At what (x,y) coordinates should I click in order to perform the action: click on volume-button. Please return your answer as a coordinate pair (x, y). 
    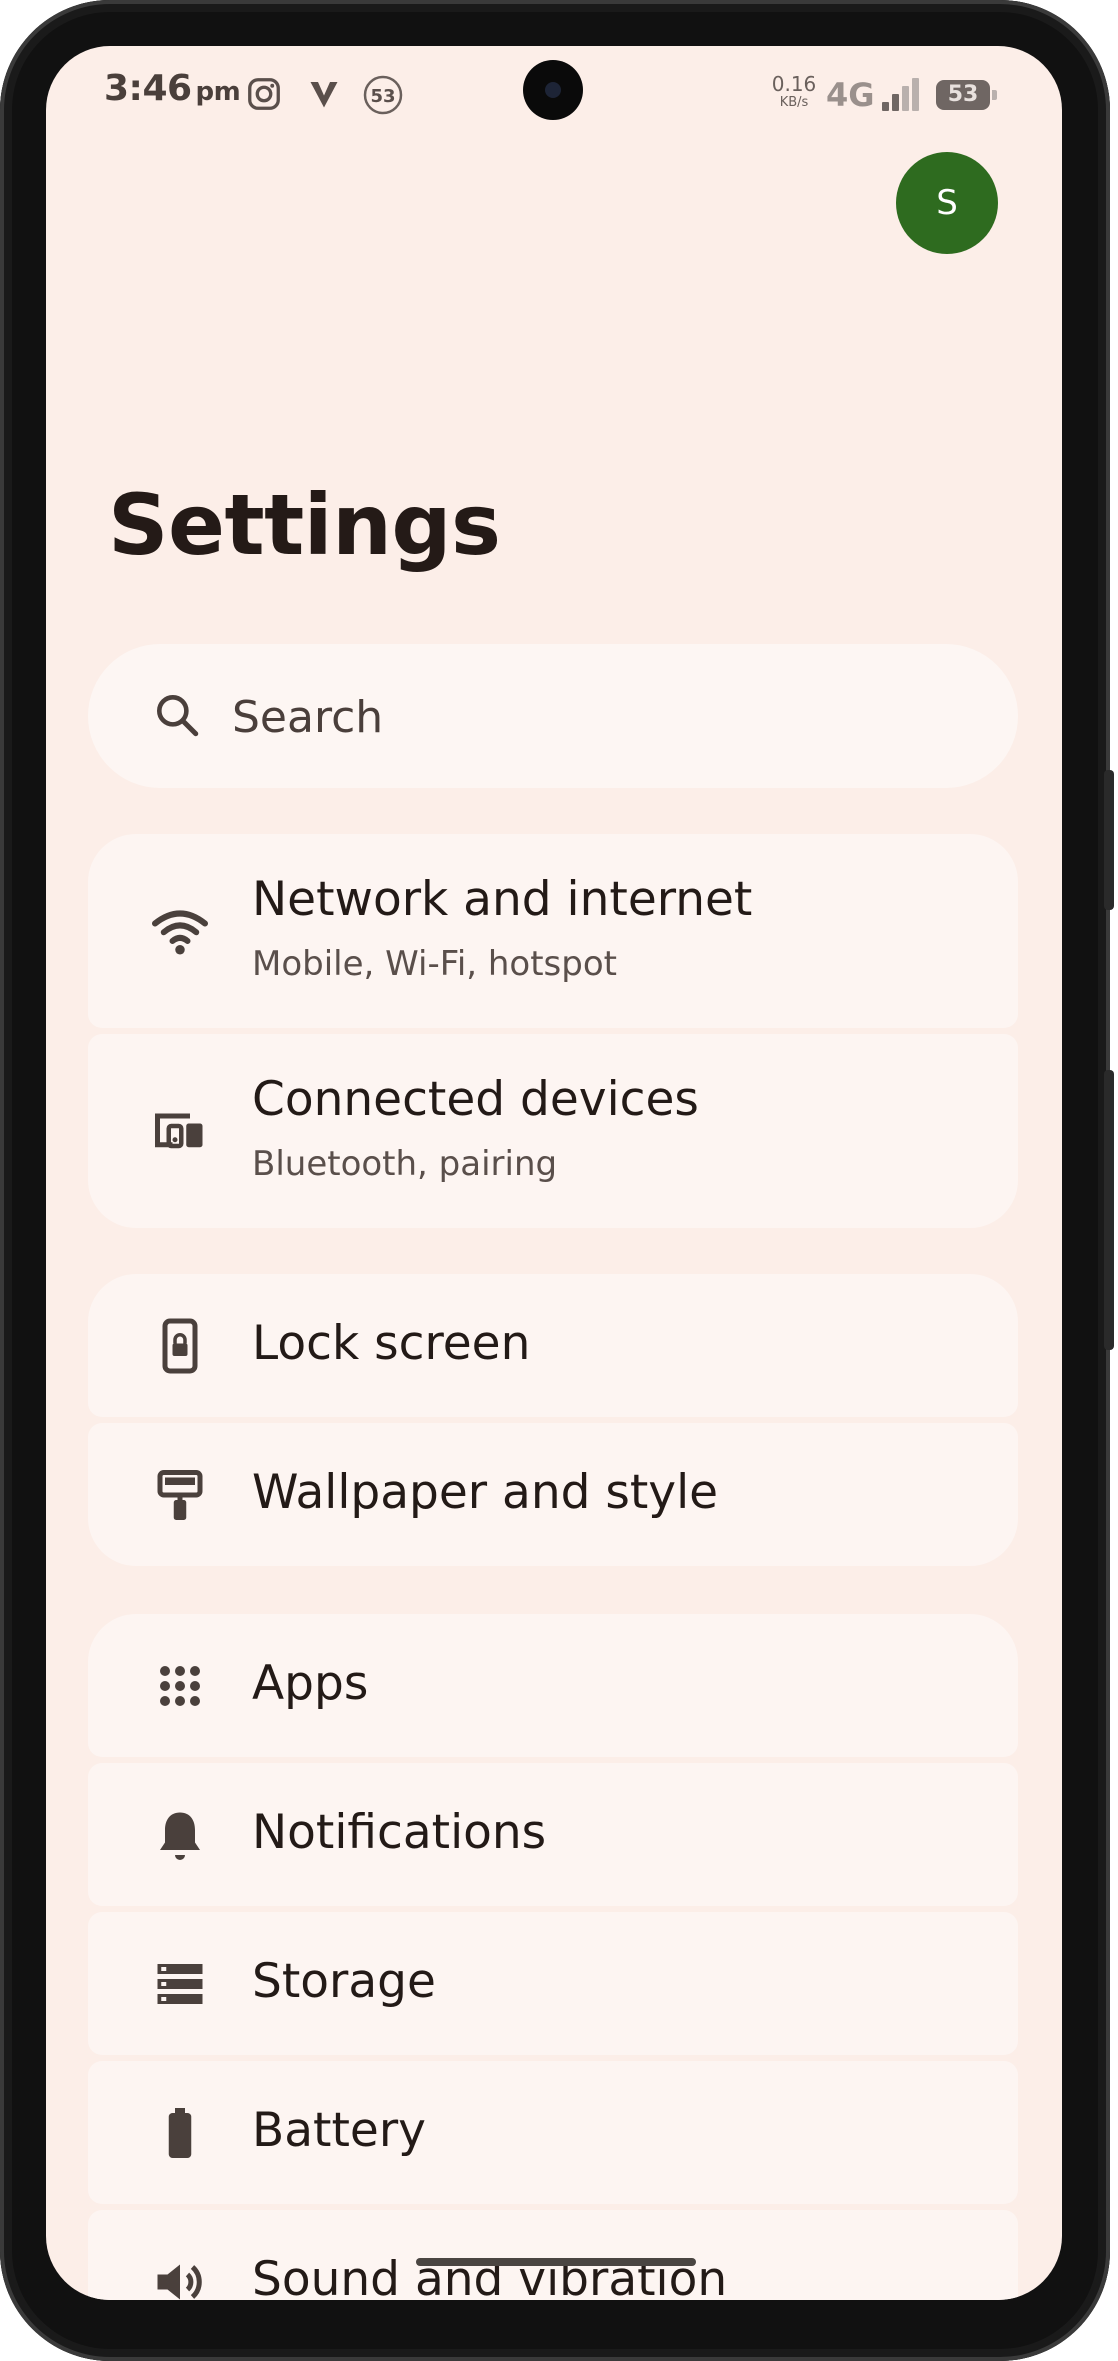
    Looking at the image, I should click on (1109, 840).